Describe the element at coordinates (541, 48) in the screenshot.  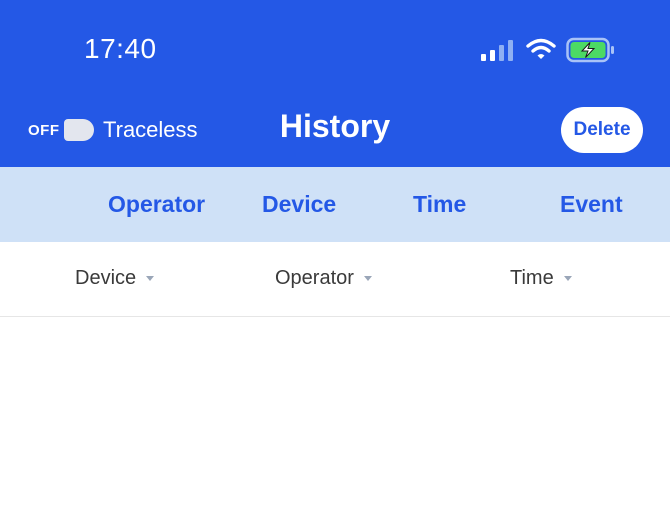
I see `wifi-icon` at that location.